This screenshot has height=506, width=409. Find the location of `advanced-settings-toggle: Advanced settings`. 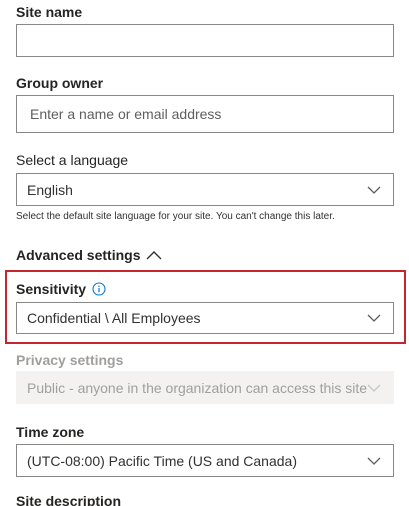

advanced-settings-toggle: Advanced settings is located at coordinates (89, 255).